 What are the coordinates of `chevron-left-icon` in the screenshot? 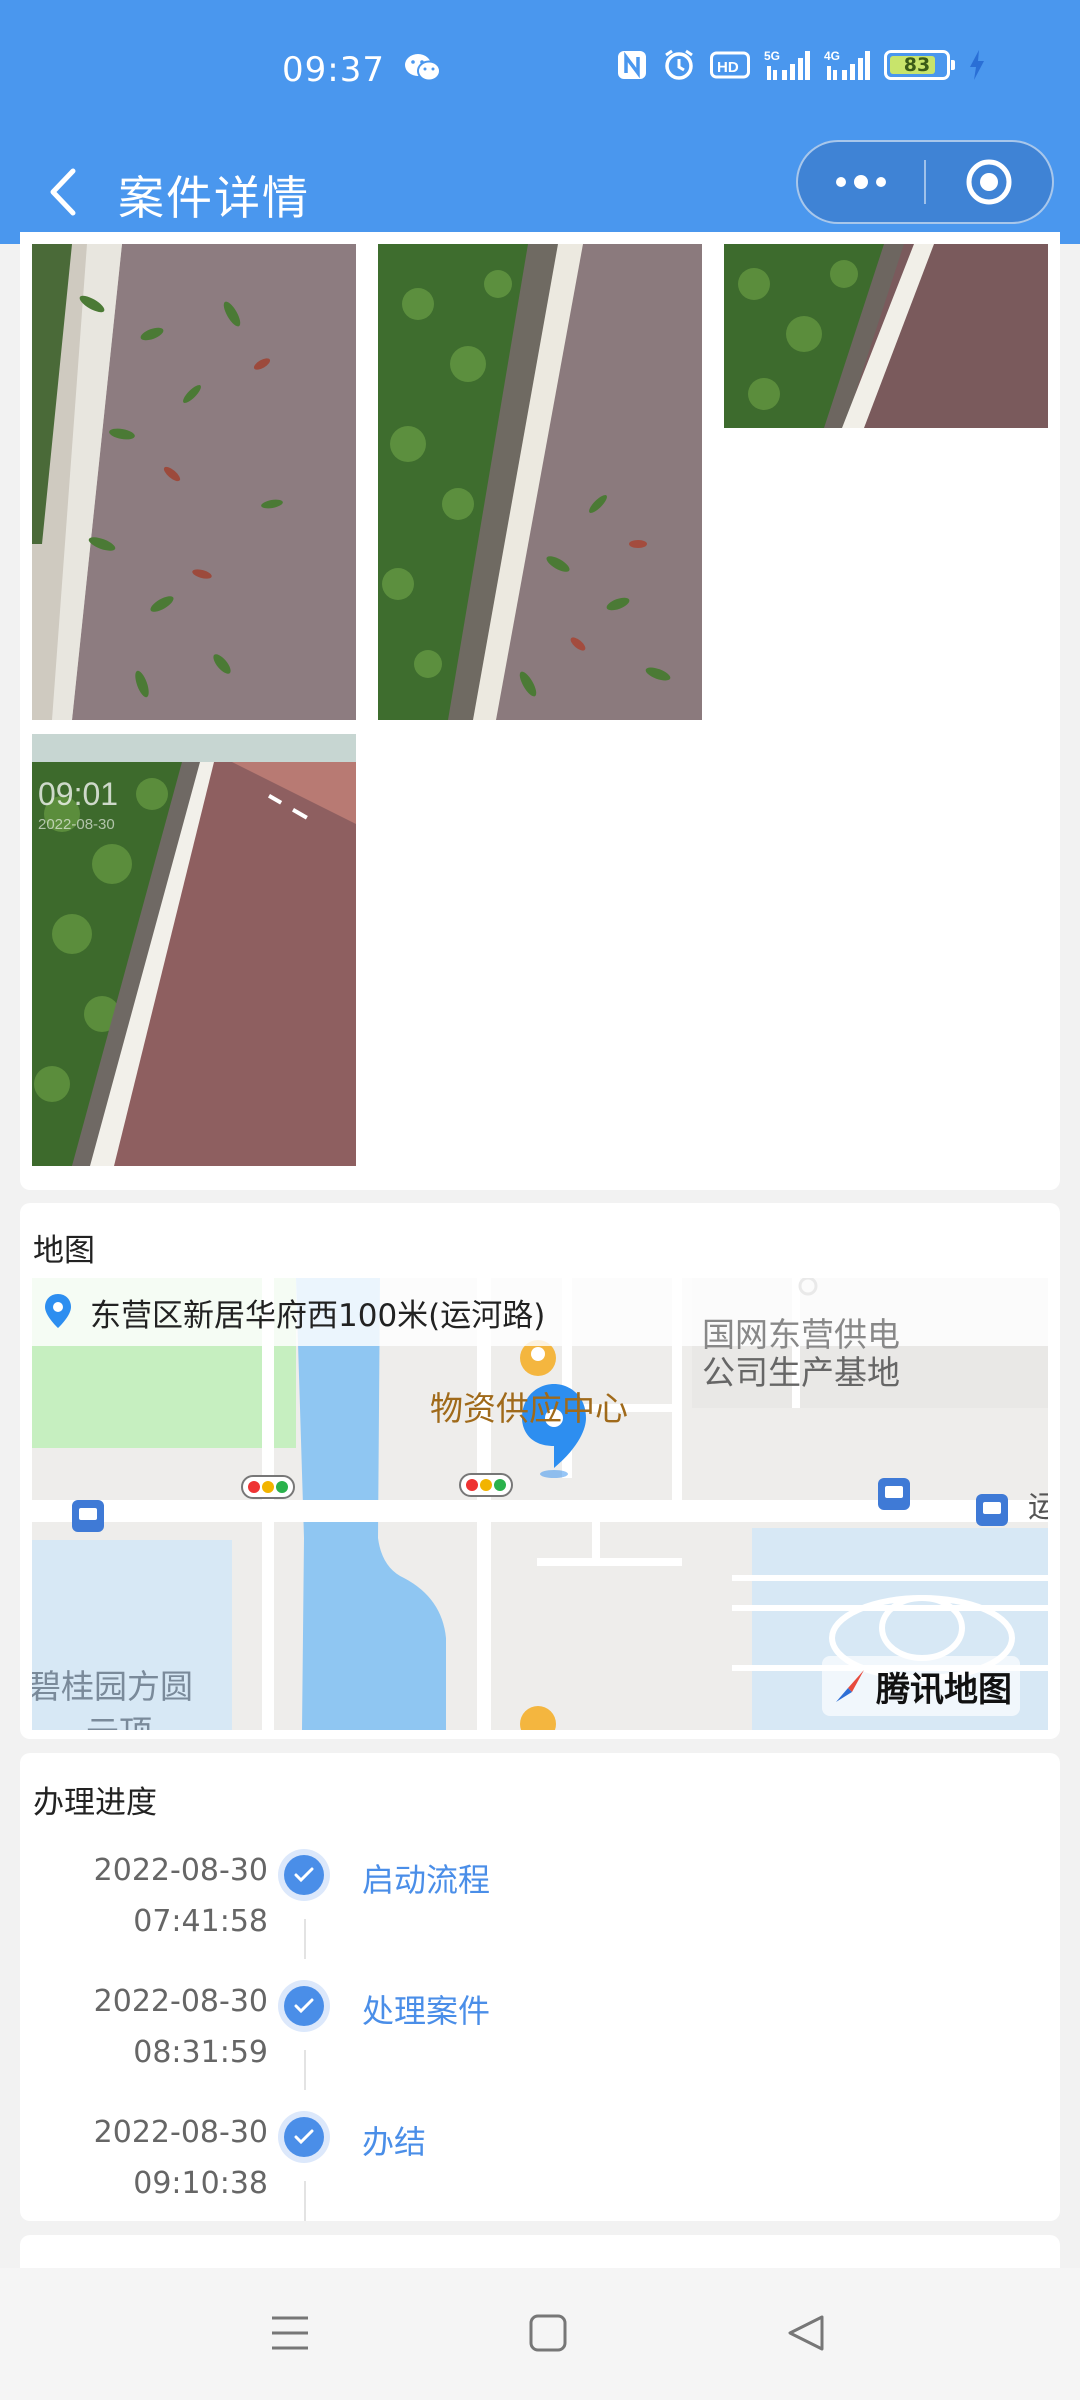 It's located at (63, 192).